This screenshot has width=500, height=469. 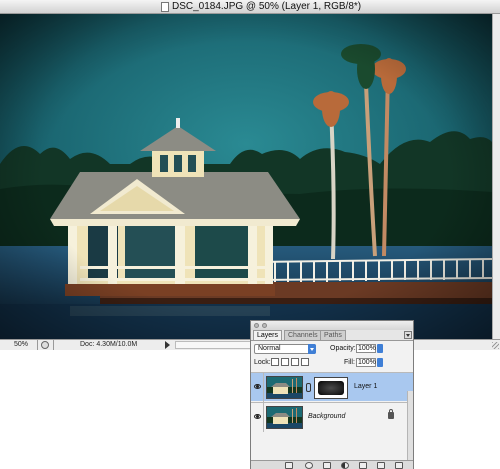 What do you see at coordinates (308, 387) in the screenshot?
I see `chain-link-icon` at bounding box center [308, 387].